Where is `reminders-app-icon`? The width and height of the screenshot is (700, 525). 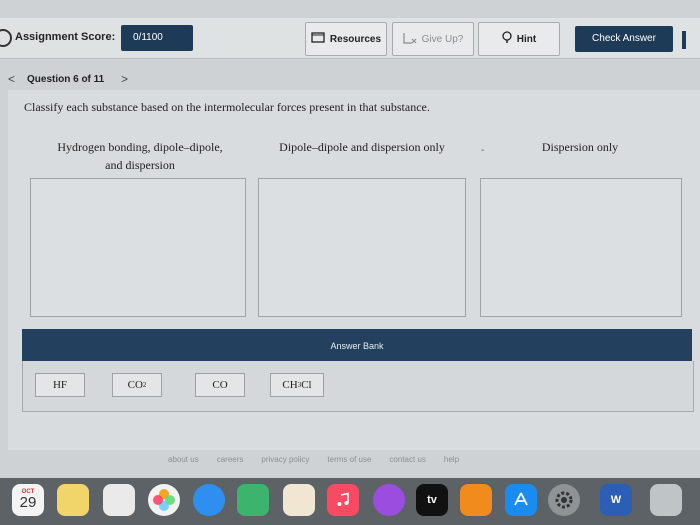
reminders-app-icon is located at coordinates (119, 500).